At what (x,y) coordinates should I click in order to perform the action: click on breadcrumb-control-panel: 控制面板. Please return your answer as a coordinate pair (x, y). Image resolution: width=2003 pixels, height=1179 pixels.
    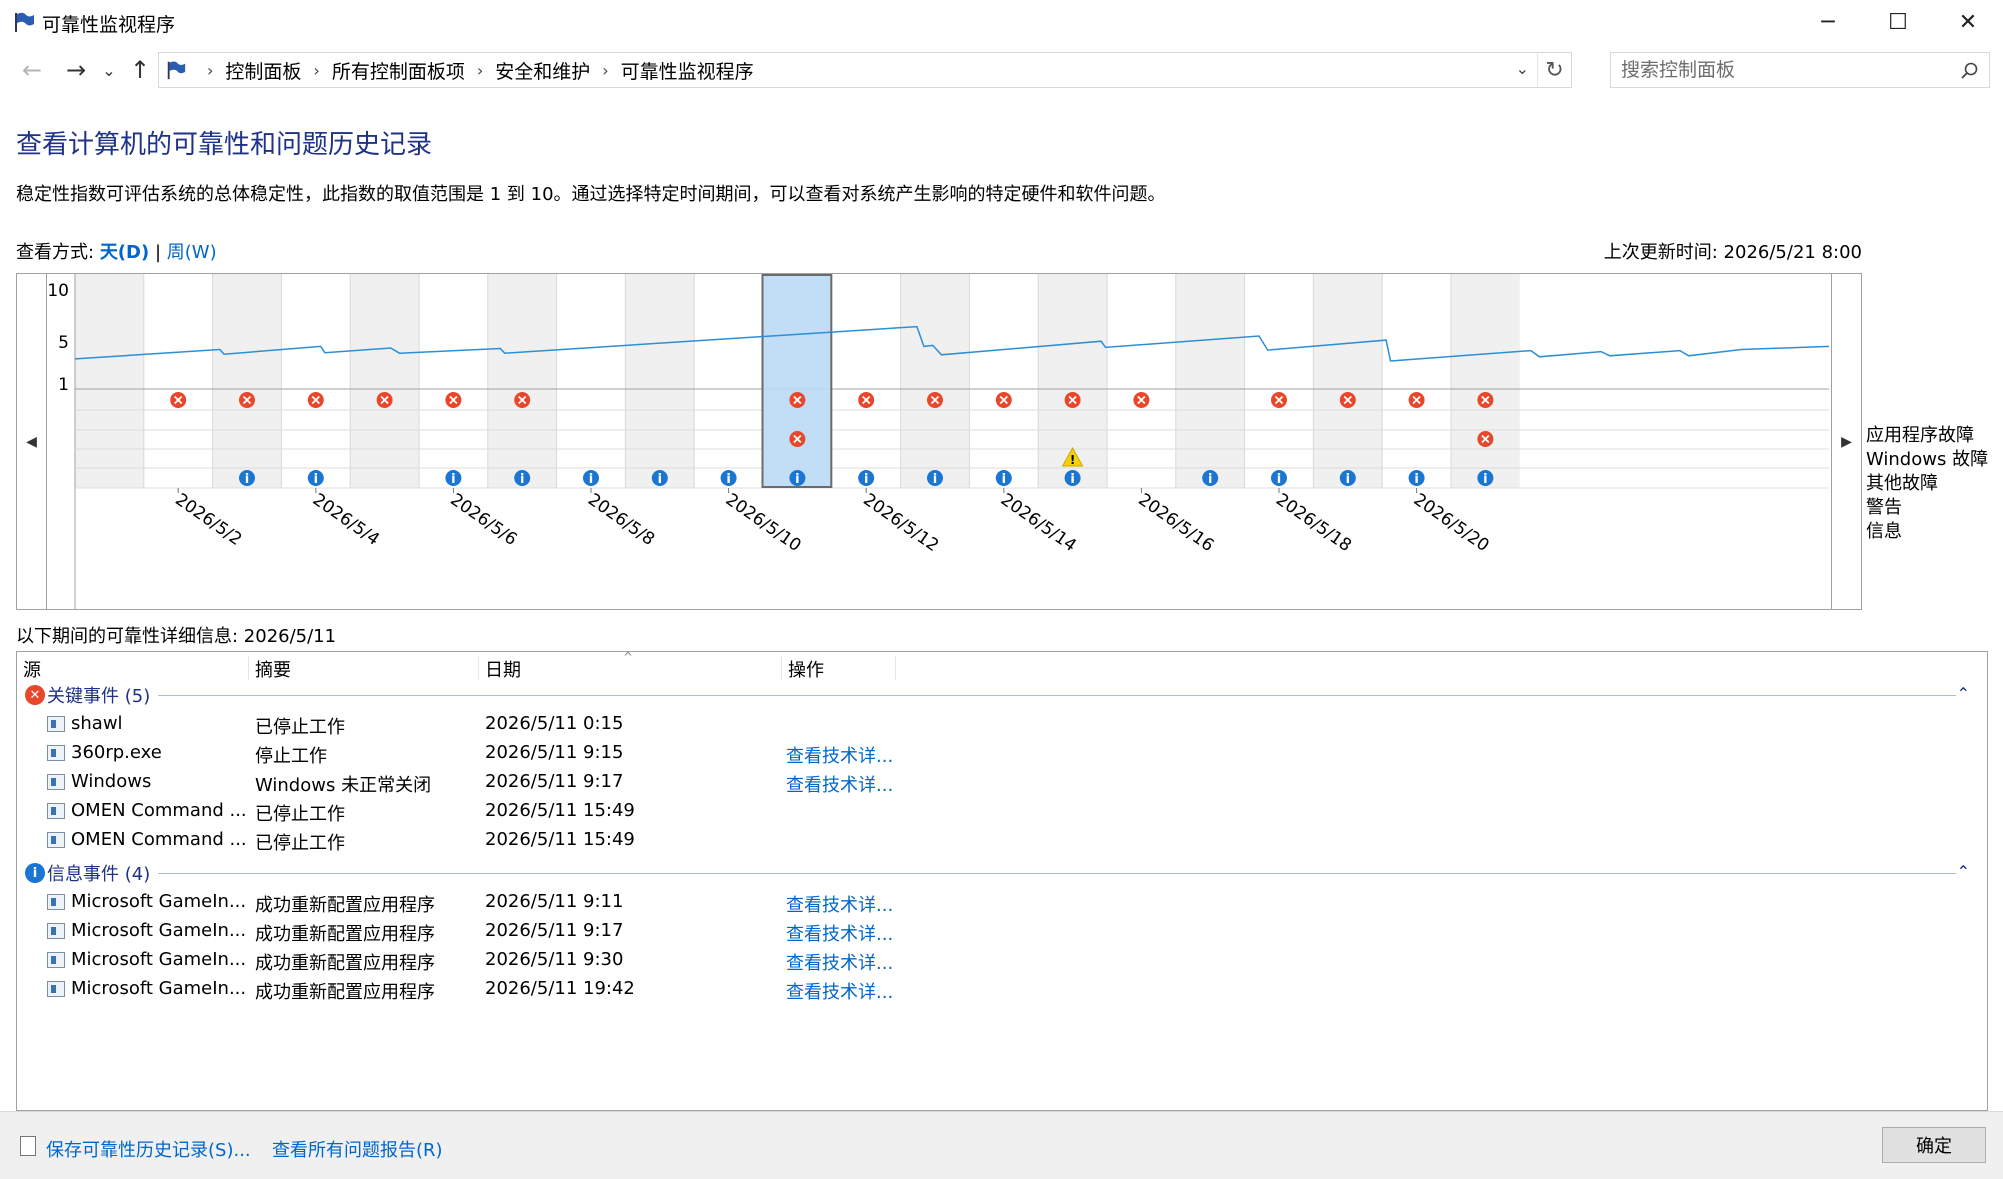
    Looking at the image, I should click on (263, 70).